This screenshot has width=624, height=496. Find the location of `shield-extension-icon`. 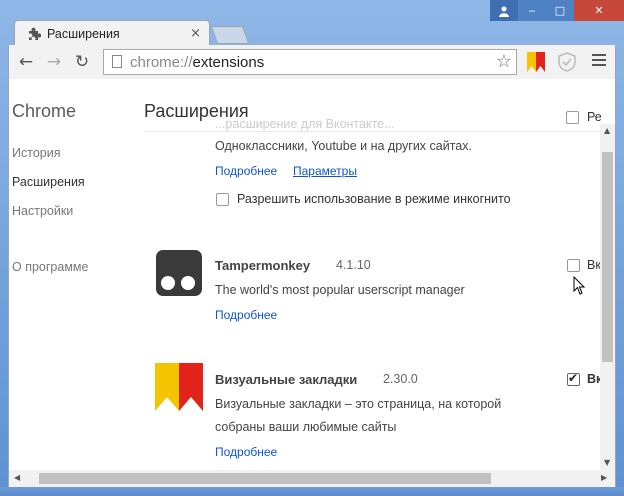

shield-extension-icon is located at coordinates (567, 62).